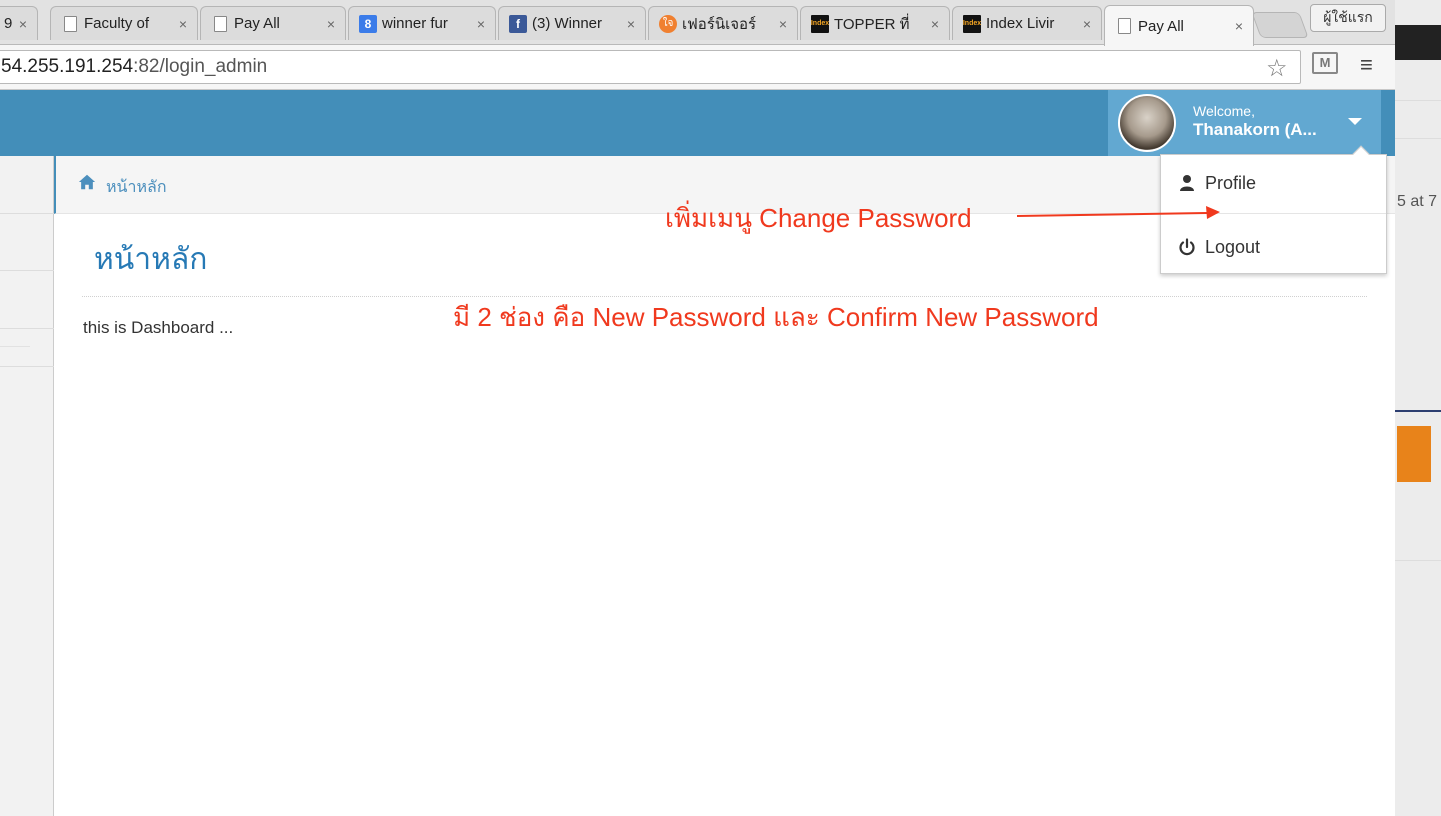 The image size is (1441, 816). Describe the element at coordinates (27, 486) in the screenshot. I see `sidebar` at that location.